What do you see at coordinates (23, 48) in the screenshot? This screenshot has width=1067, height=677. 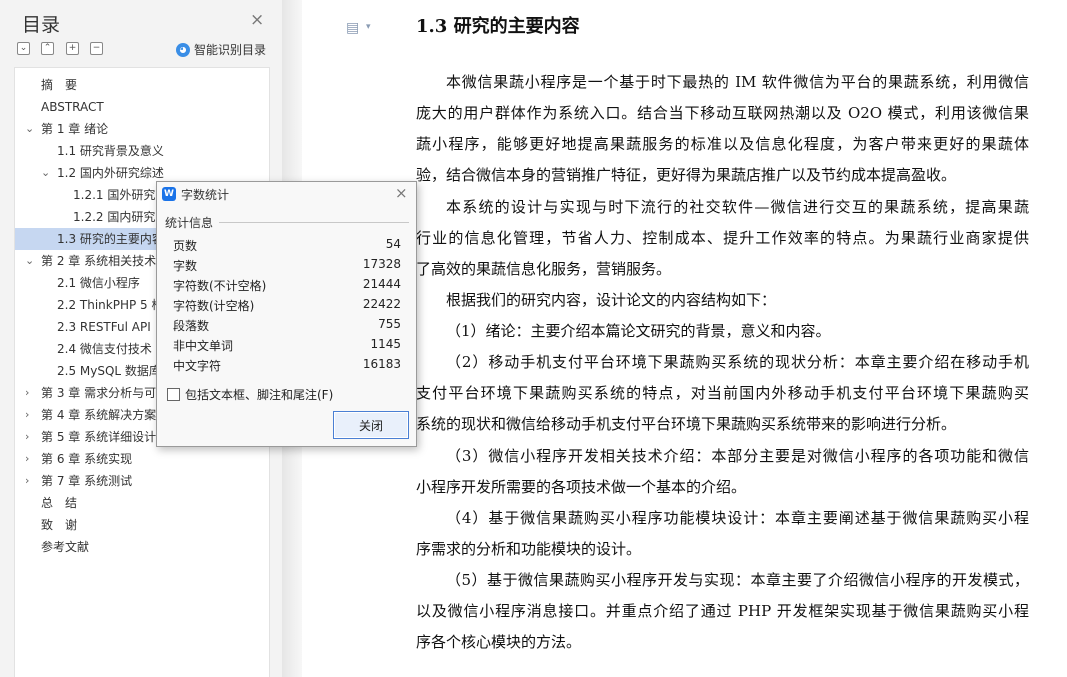 I see `collapse-all-icon: ⌄` at bounding box center [23, 48].